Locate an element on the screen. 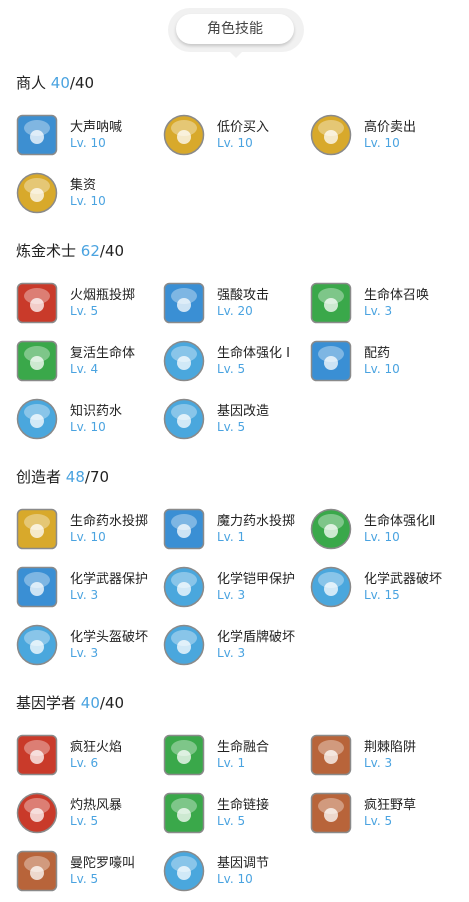  skill-item: 知识药水 Lv. 10 is located at coordinates (89, 420).